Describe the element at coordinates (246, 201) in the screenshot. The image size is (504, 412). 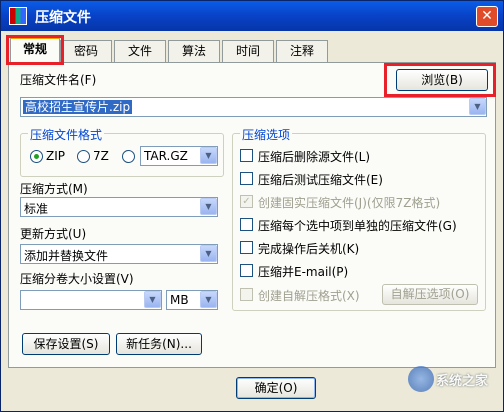
I see `solid-archive-checkbox: ✓` at that location.